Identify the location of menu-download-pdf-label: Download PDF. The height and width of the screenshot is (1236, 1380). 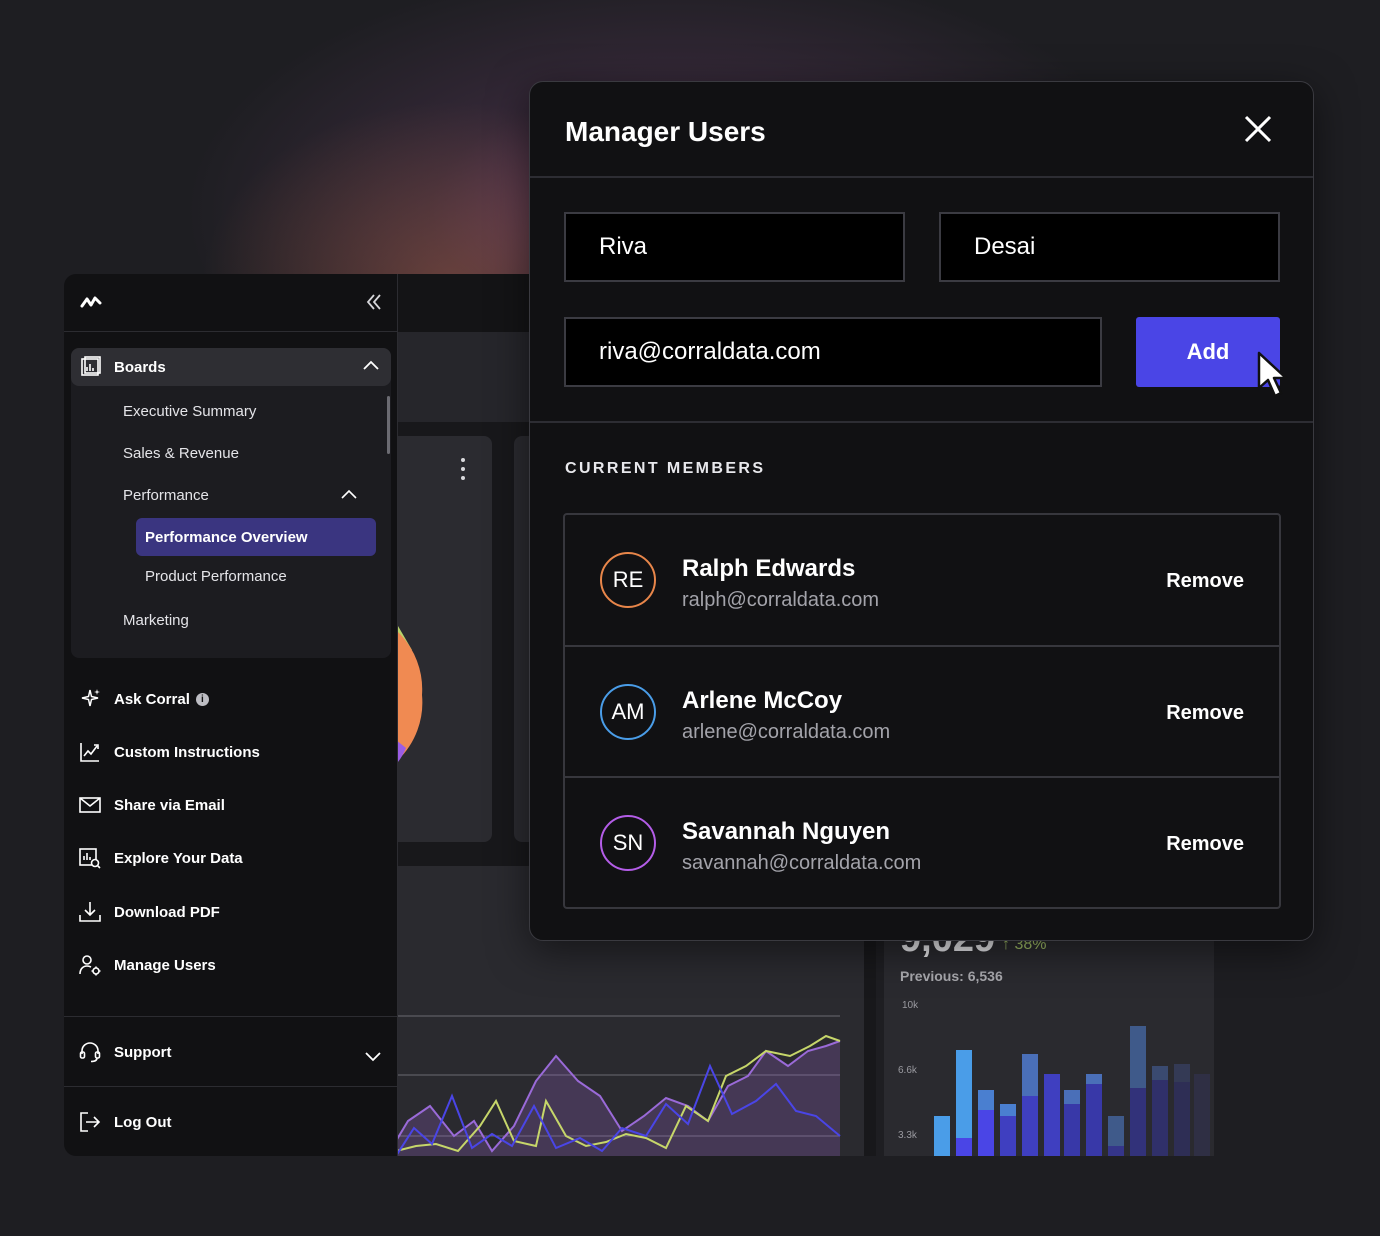
(167, 912).